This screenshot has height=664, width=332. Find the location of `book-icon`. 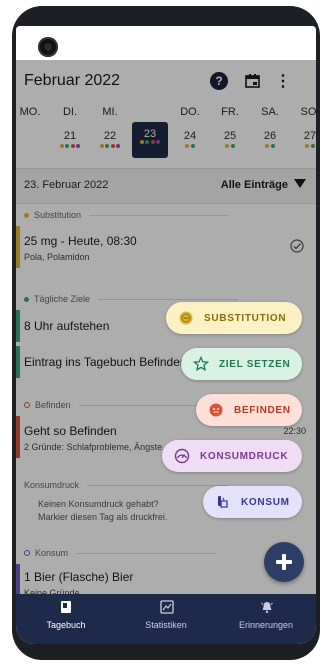

book-icon is located at coordinates (66, 607).